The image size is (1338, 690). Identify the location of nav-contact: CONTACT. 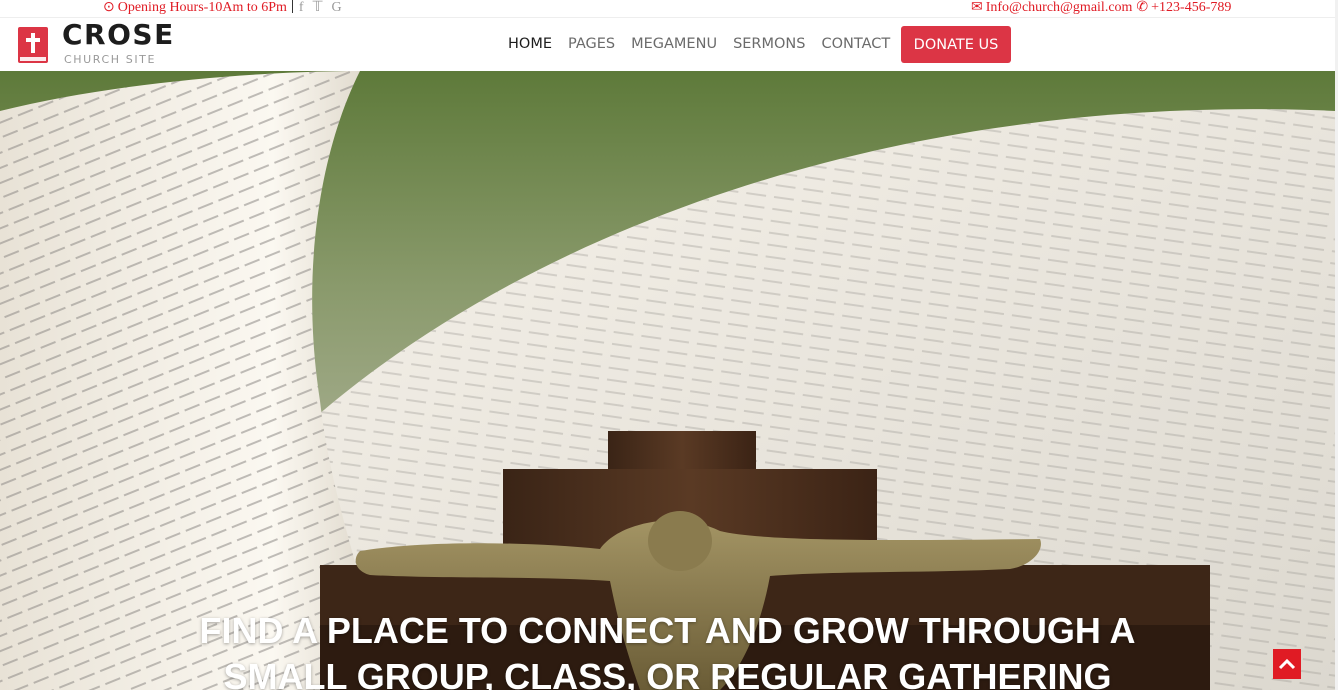
(855, 44).